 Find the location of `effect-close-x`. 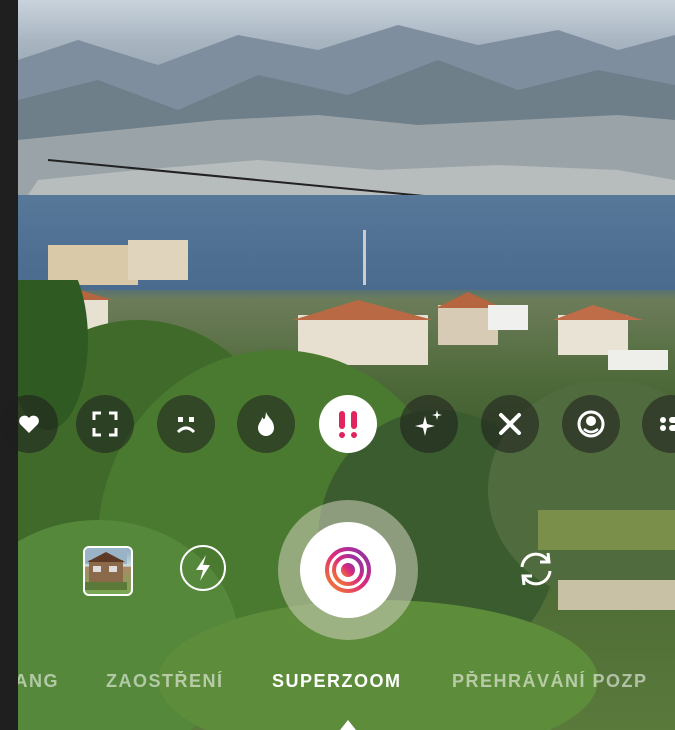

effect-close-x is located at coordinates (510, 424).